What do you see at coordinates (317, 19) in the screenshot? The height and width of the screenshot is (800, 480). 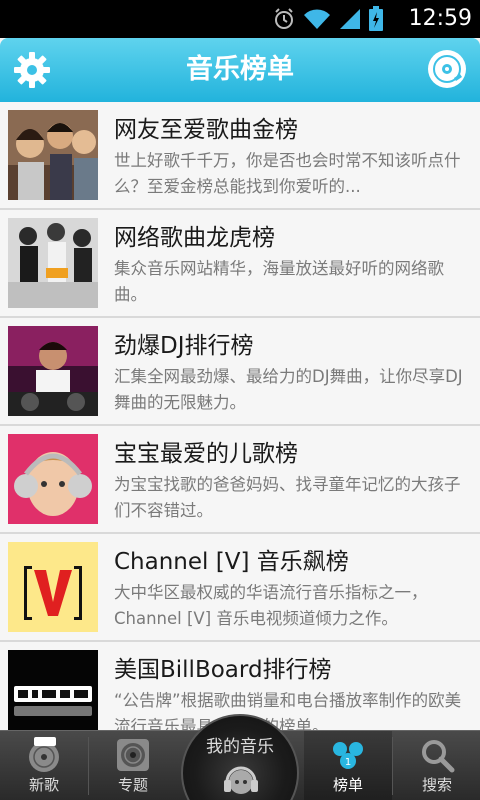 I see `wifi-icon` at bounding box center [317, 19].